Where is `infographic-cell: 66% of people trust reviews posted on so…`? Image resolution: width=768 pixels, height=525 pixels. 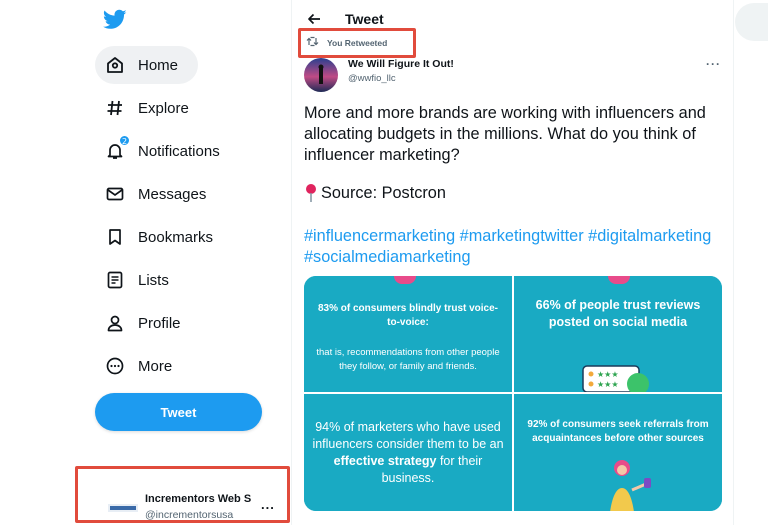 infographic-cell: 66% of people trust reviews posted on so… is located at coordinates (618, 335).